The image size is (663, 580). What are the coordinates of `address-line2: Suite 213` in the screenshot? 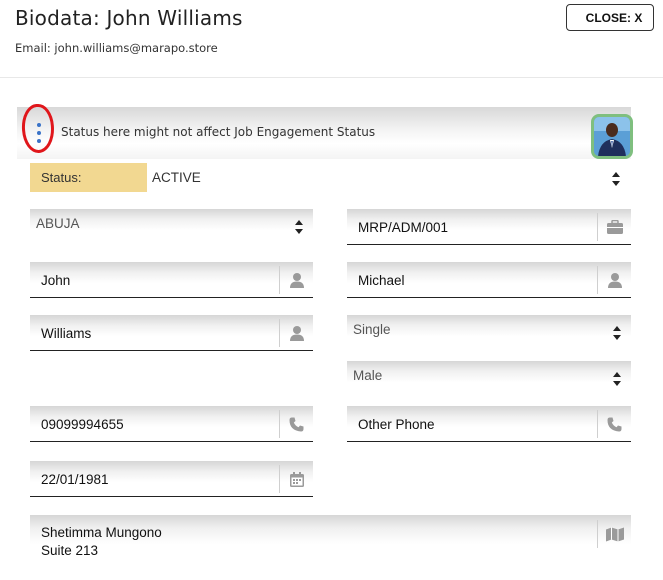 It's located at (70, 550).